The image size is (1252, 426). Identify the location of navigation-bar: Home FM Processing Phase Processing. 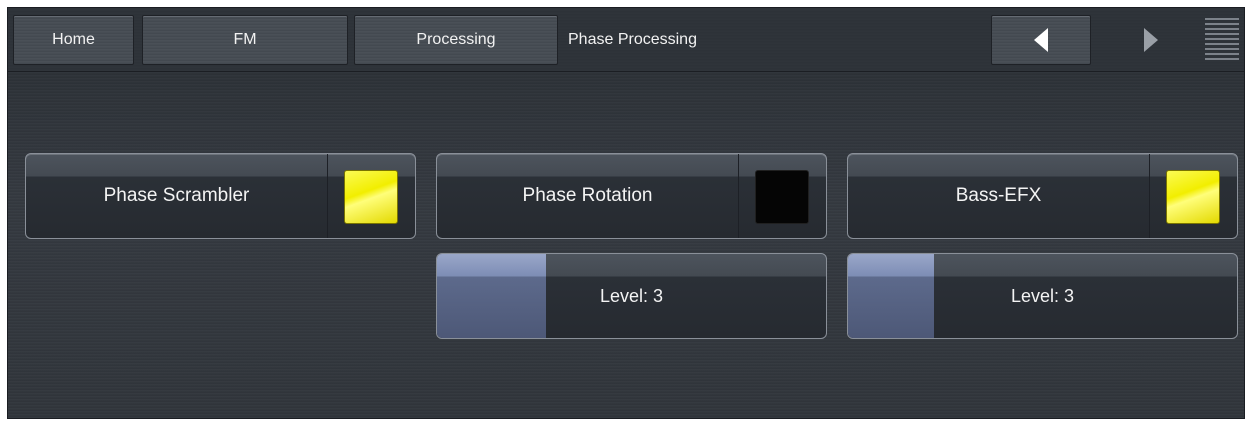
(626, 40).